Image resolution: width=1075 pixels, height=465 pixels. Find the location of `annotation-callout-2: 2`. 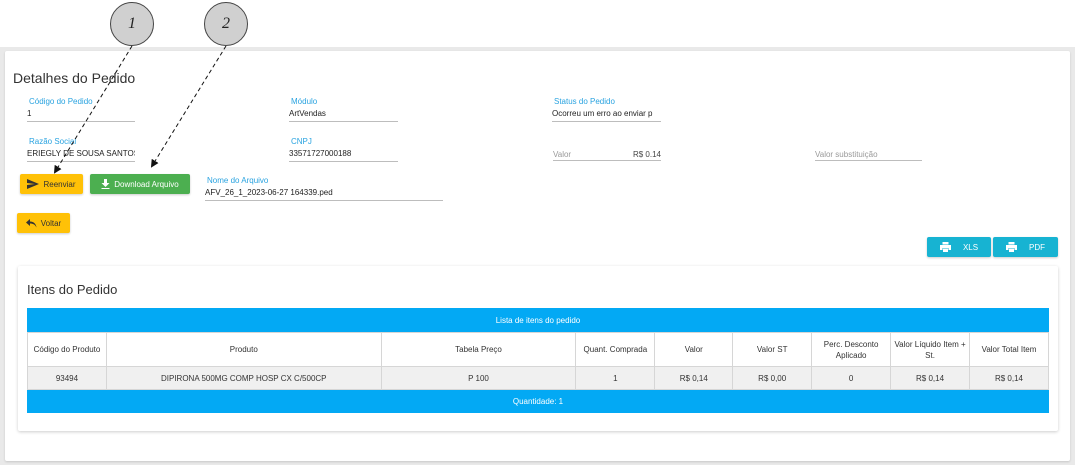

annotation-callout-2: 2 is located at coordinates (226, 24).